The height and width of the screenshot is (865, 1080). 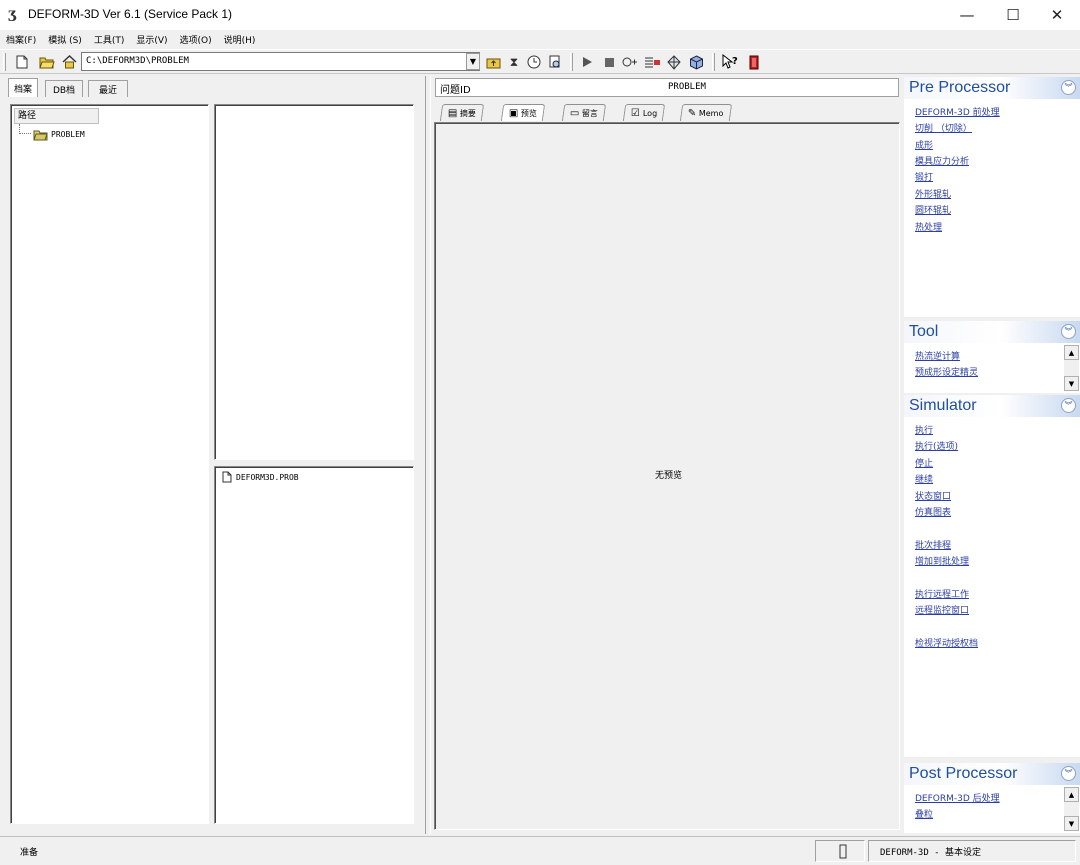 What do you see at coordinates (1071, 809) in the screenshot?
I see `post-scrollbar: ▲ ▼` at bounding box center [1071, 809].